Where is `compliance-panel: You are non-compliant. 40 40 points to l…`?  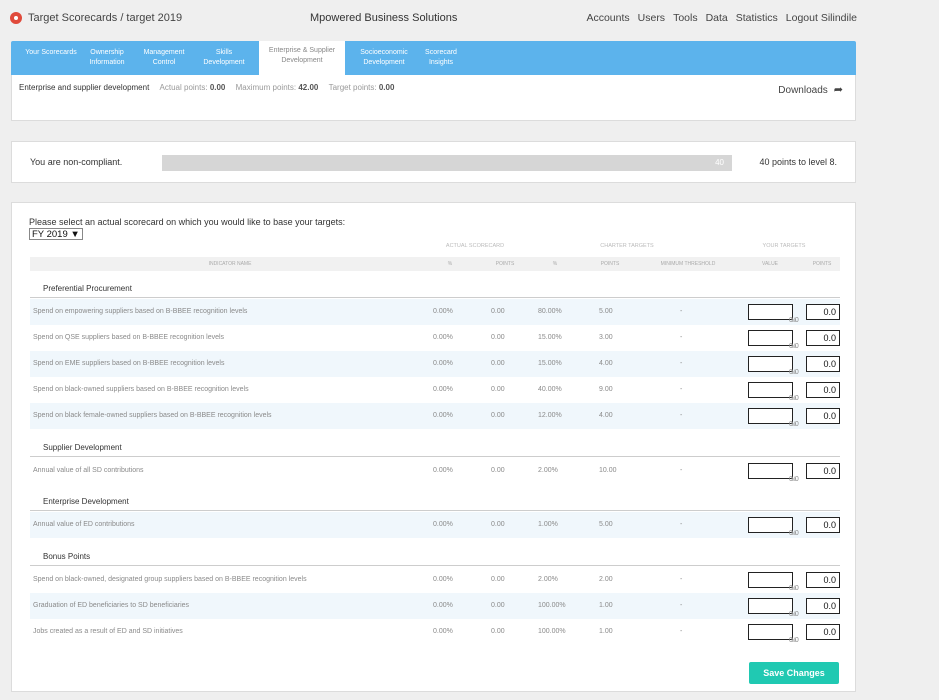 compliance-panel: You are non-compliant. 40 40 points to l… is located at coordinates (433, 162).